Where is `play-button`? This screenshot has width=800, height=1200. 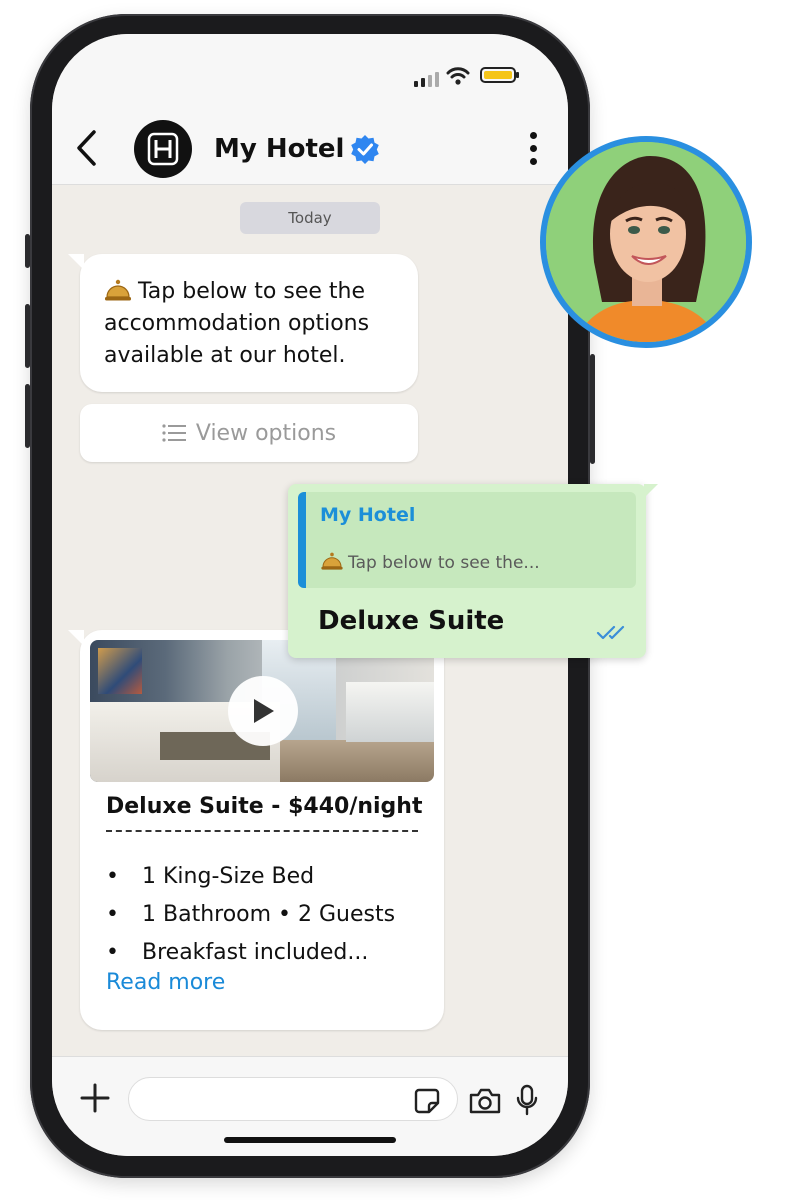 play-button is located at coordinates (263, 711).